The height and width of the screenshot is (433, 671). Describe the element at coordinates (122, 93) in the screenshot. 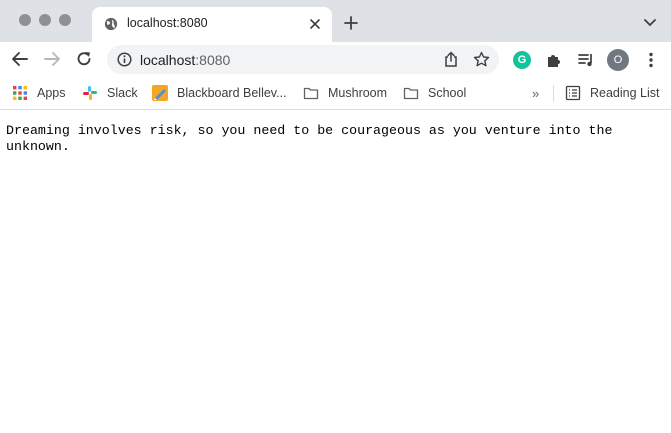

I see `bookmark-label: Slack` at that location.